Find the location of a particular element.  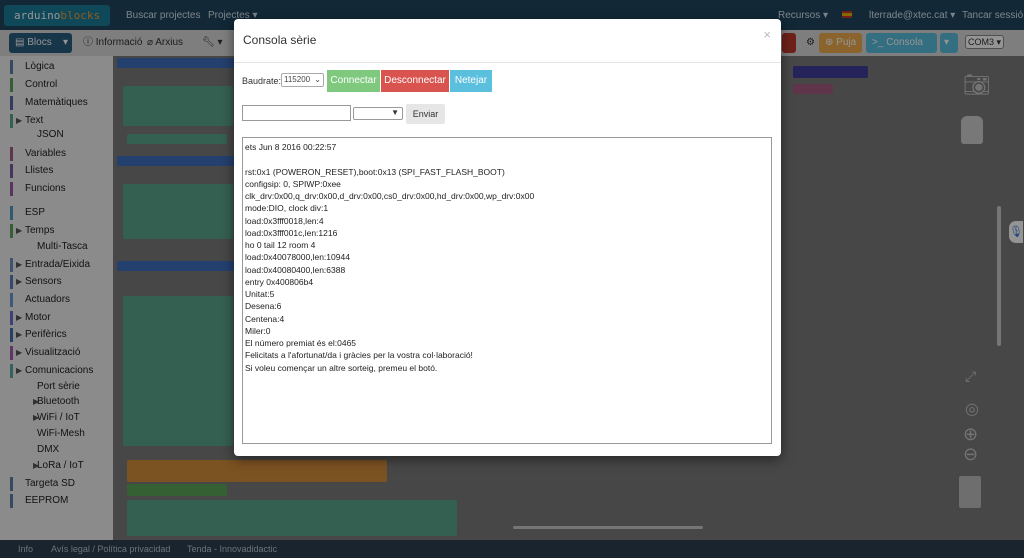

baudrate-value: 115200 is located at coordinates (297, 79).